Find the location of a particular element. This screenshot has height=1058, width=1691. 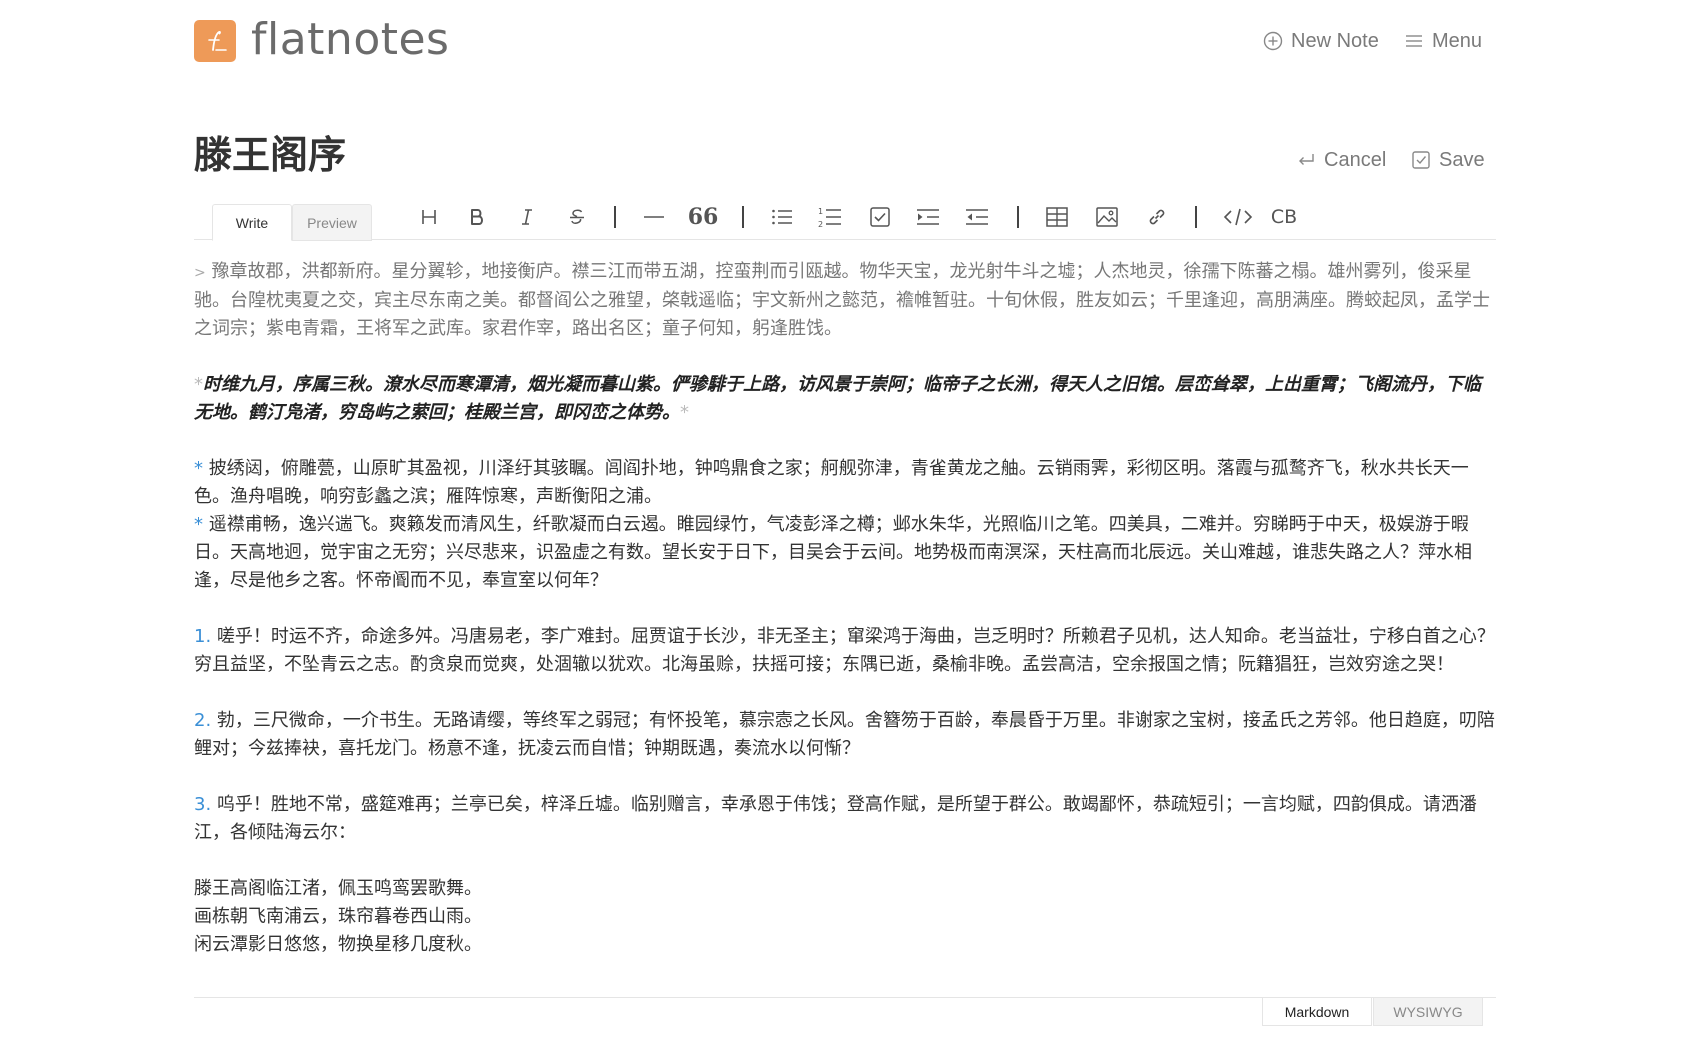

return-arrow-icon is located at coordinates (1306, 159).